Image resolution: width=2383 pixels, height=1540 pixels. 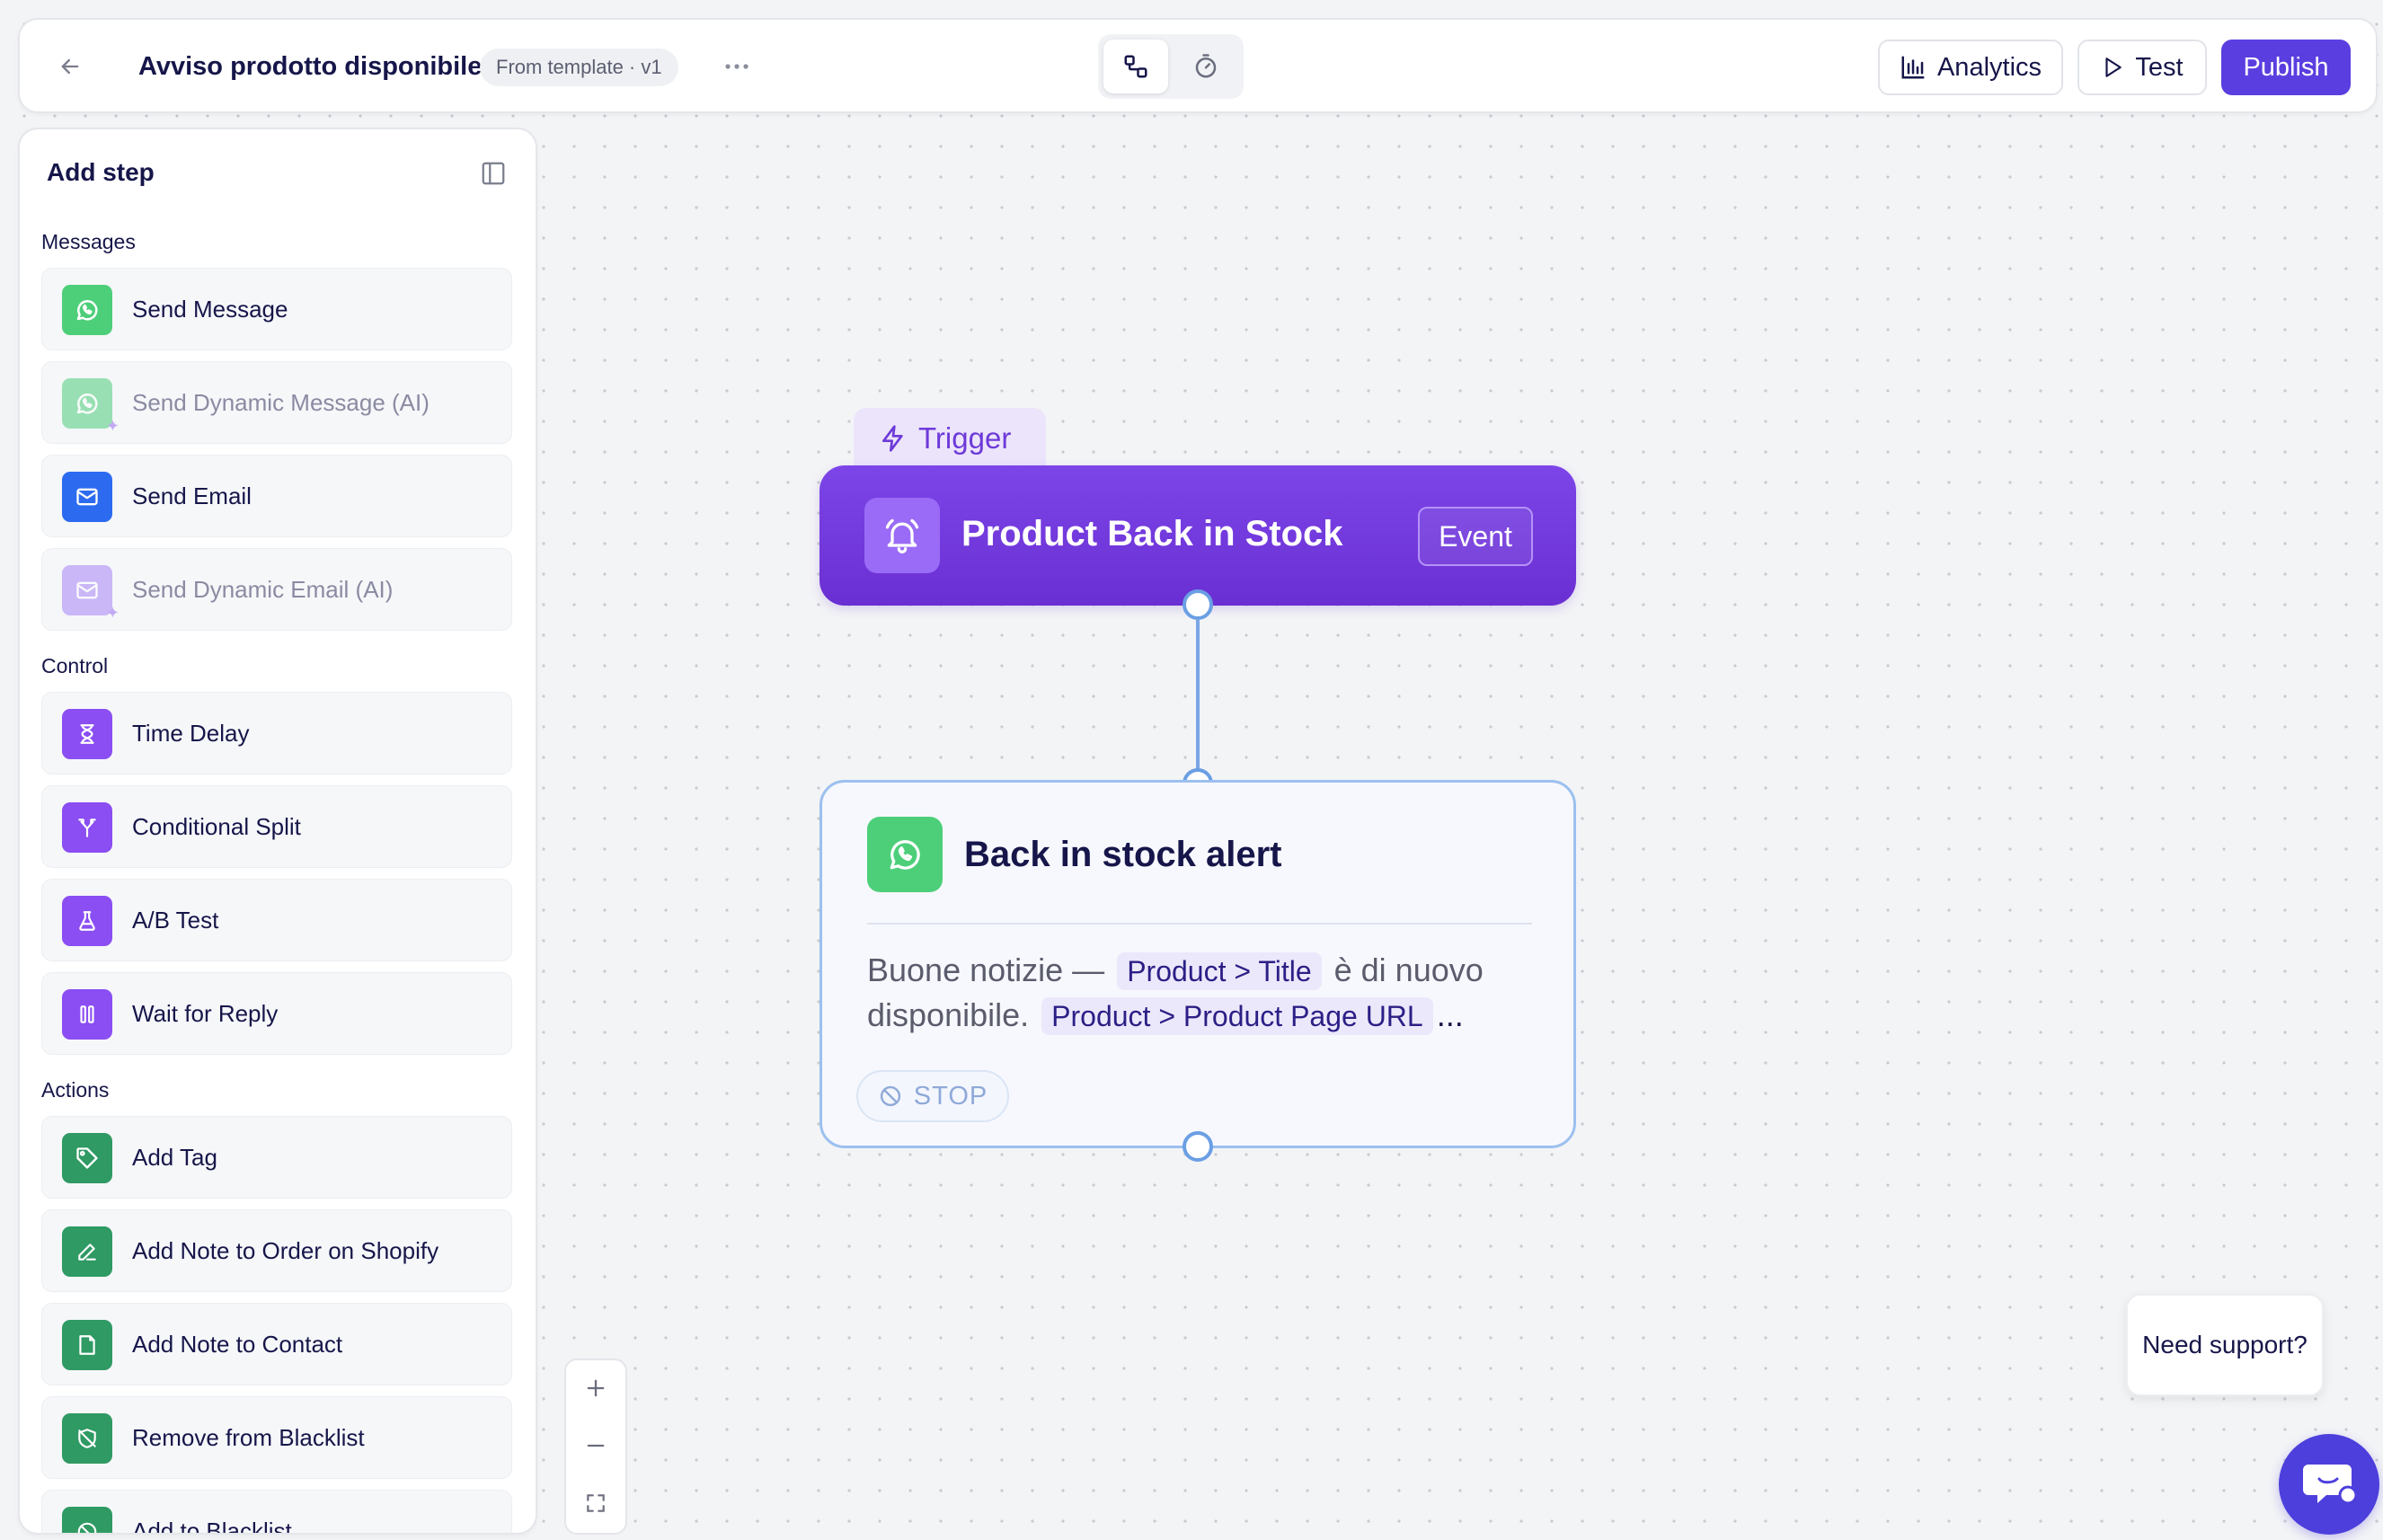 What do you see at coordinates (191, 733) in the screenshot?
I see `step-label: Time Delay` at bounding box center [191, 733].